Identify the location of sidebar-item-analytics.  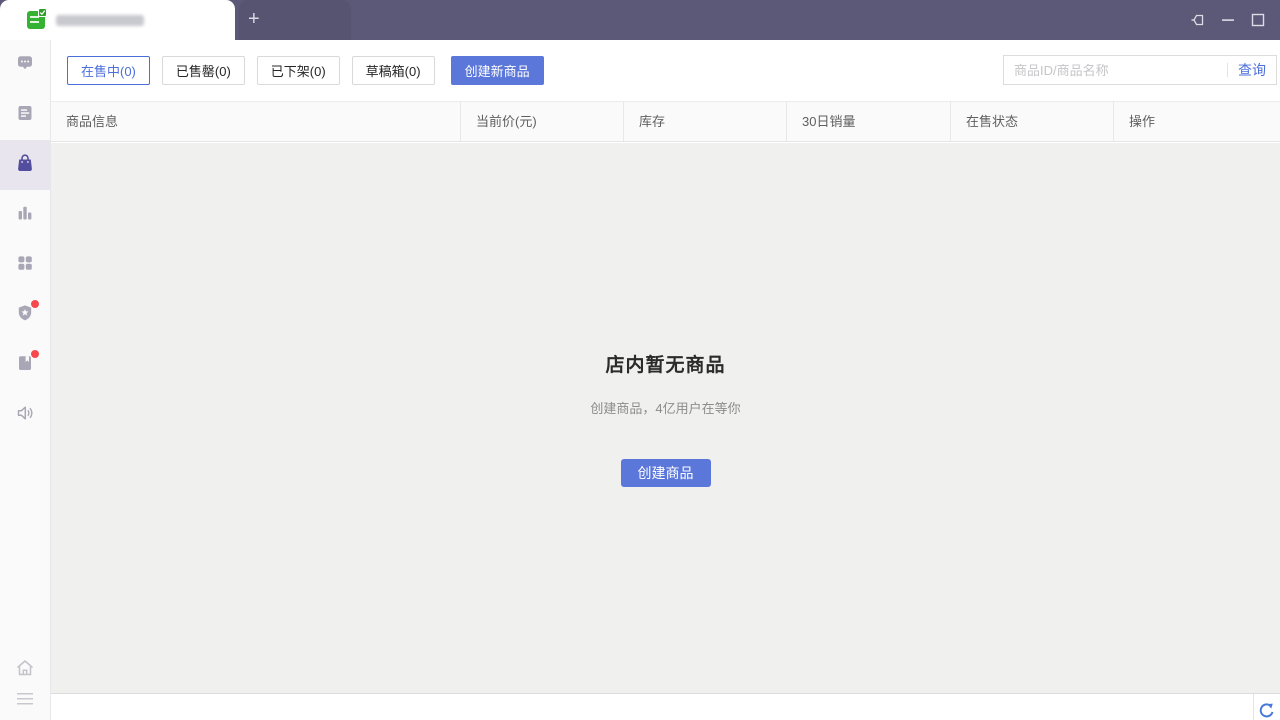
(25, 215).